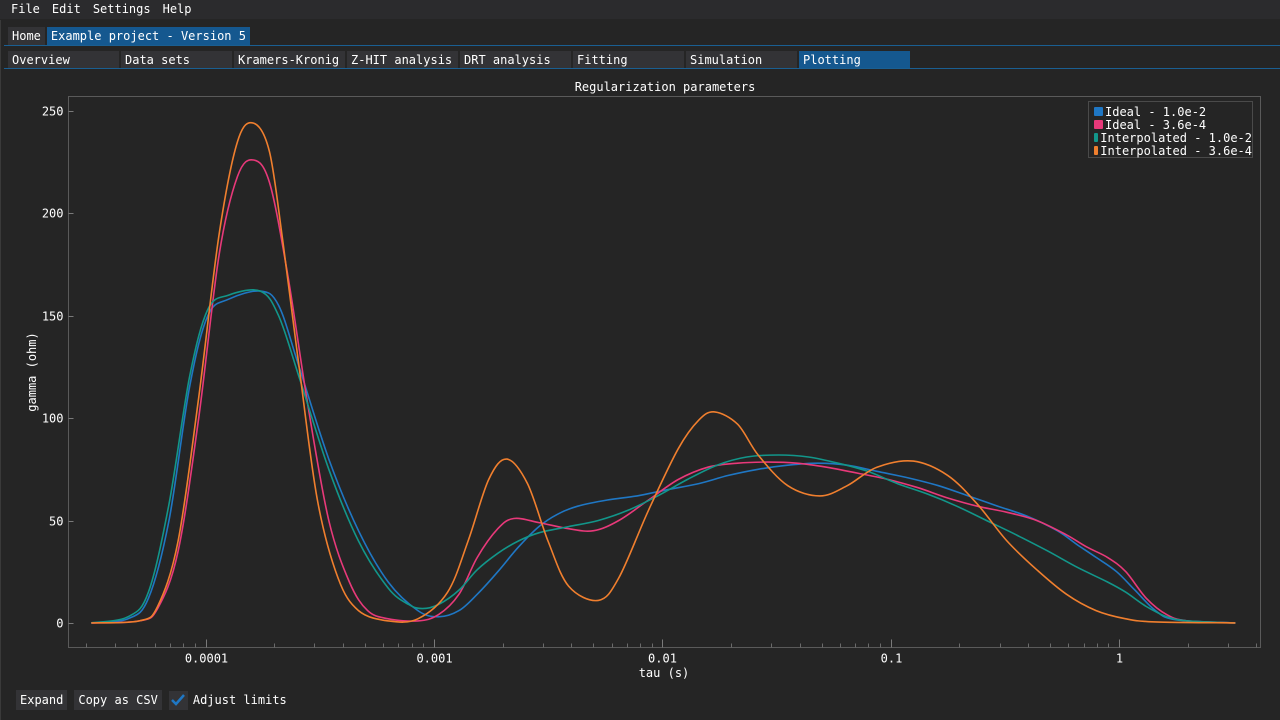  I want to click on x-tick-label: 1, so click(1119, 659).